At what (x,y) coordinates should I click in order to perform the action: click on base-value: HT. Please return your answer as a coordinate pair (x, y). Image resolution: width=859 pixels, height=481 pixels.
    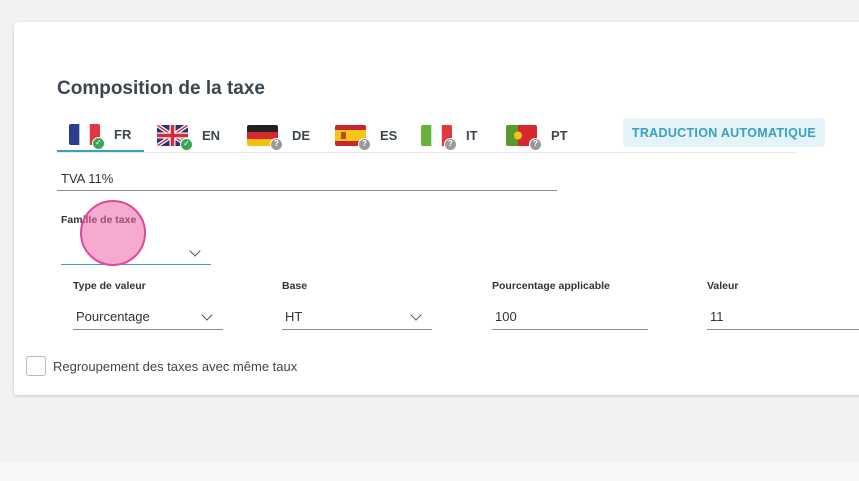
    Looking at the image, I should click on (294, 316).